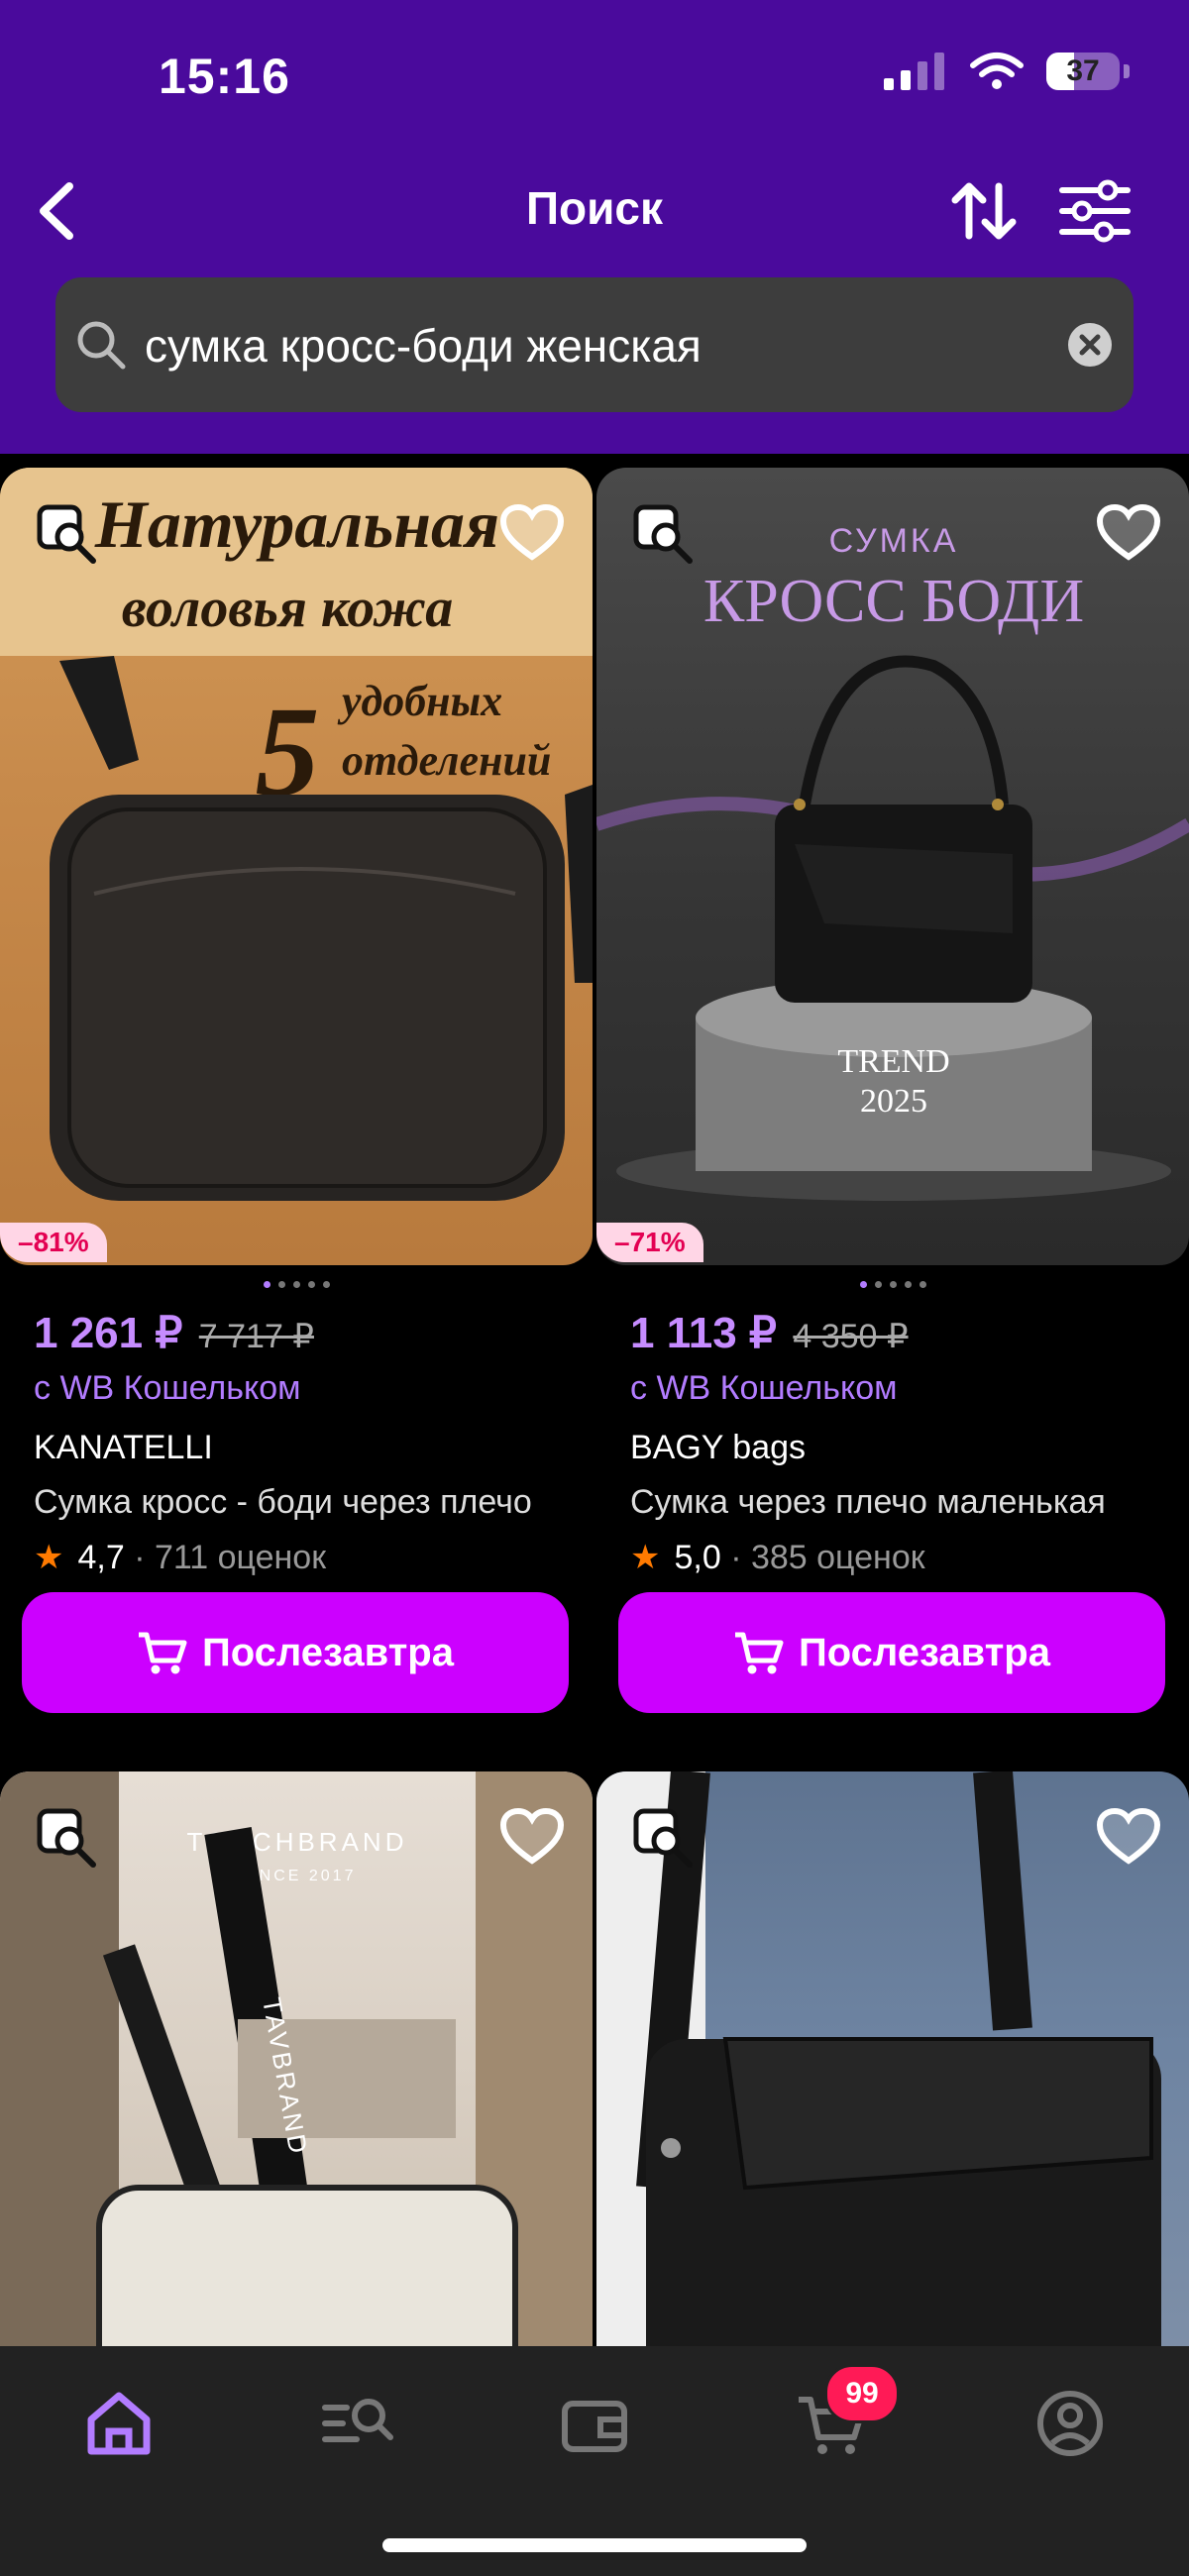  What do you see at coordinates (356, 2424) in the screenshot?
I see `catalog-search-icon` at bounding box center [356, 2424].